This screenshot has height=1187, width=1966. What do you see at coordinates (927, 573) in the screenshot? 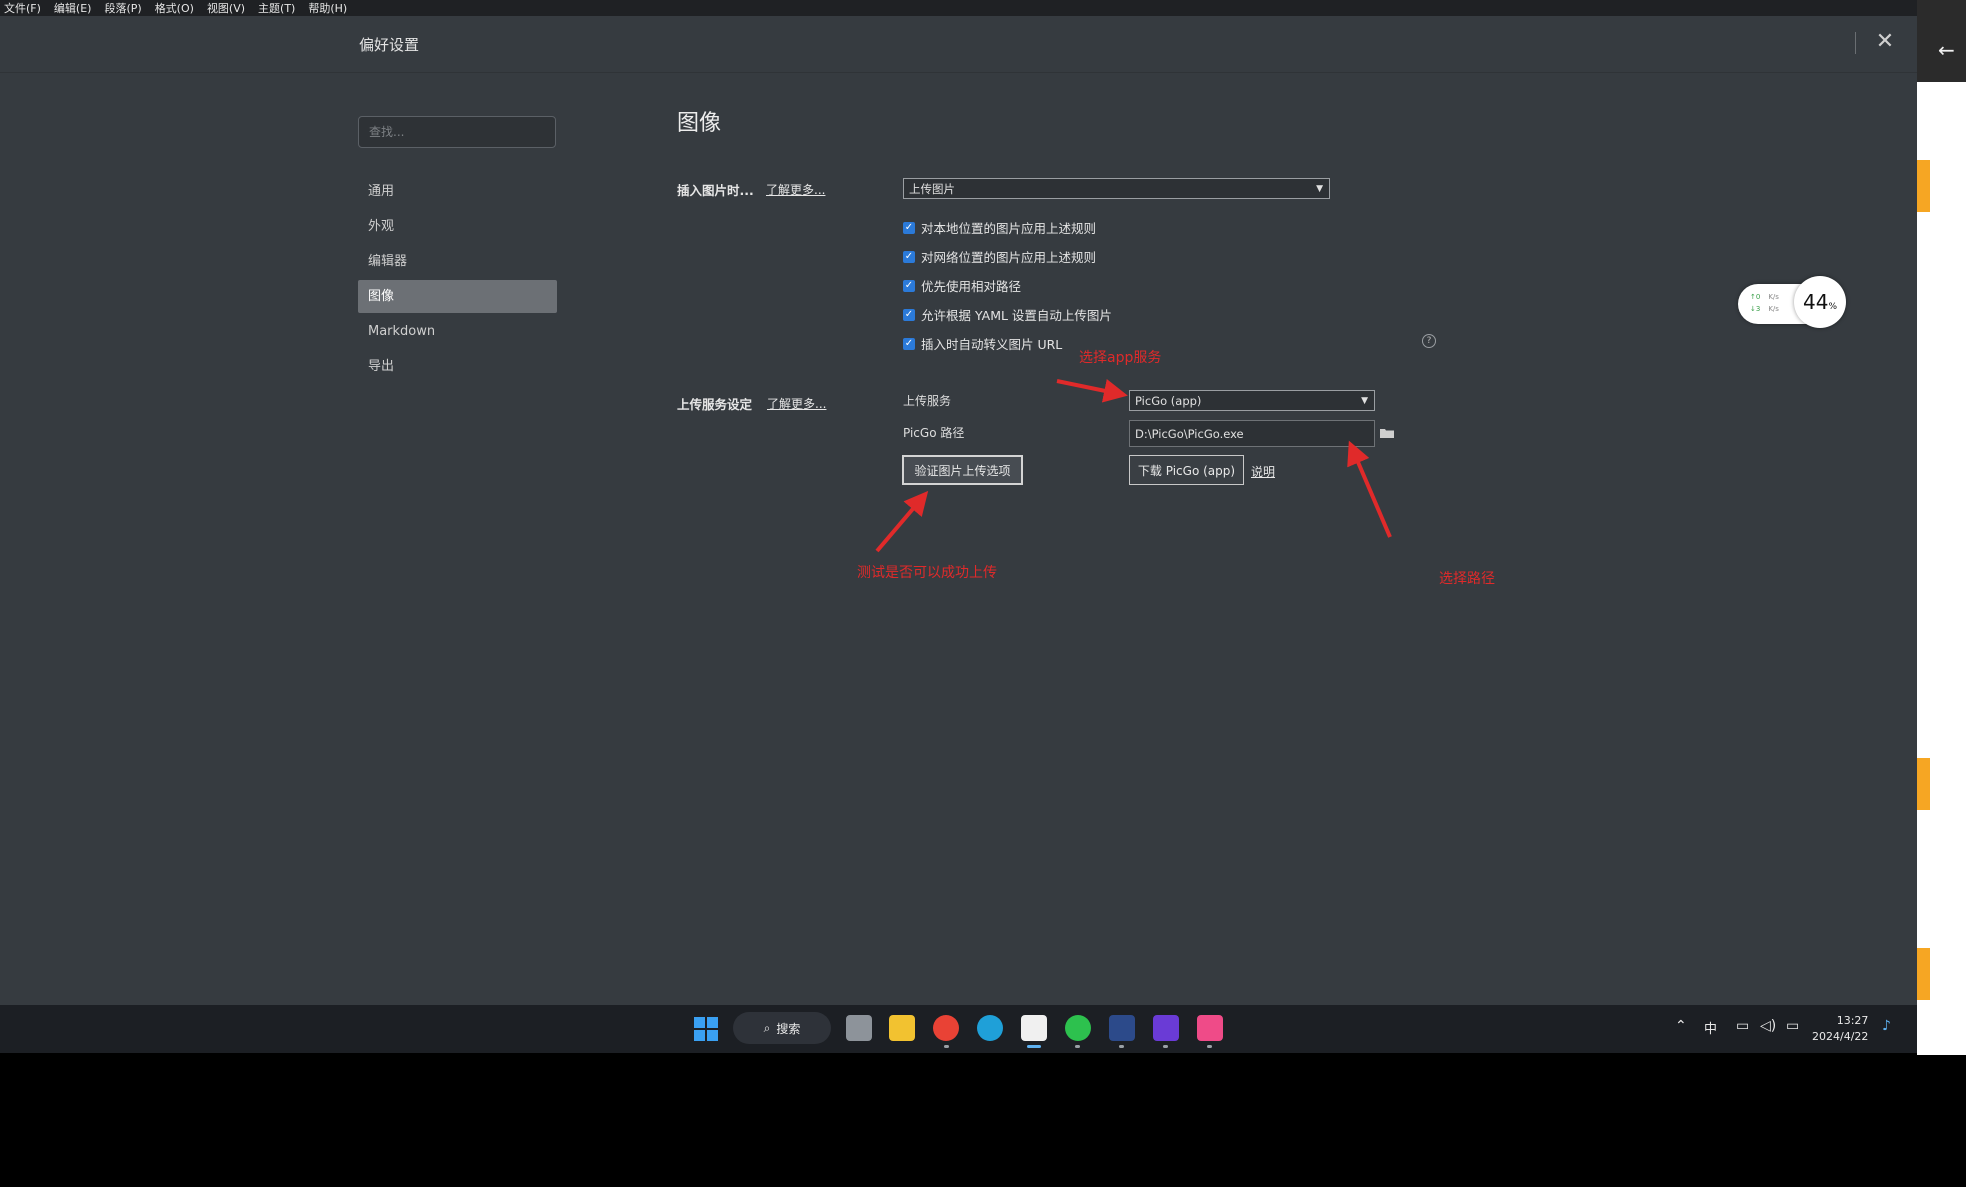
I see `annotation-test-upload: 测试是否可以成功上传` at bounding box center [927, 573].